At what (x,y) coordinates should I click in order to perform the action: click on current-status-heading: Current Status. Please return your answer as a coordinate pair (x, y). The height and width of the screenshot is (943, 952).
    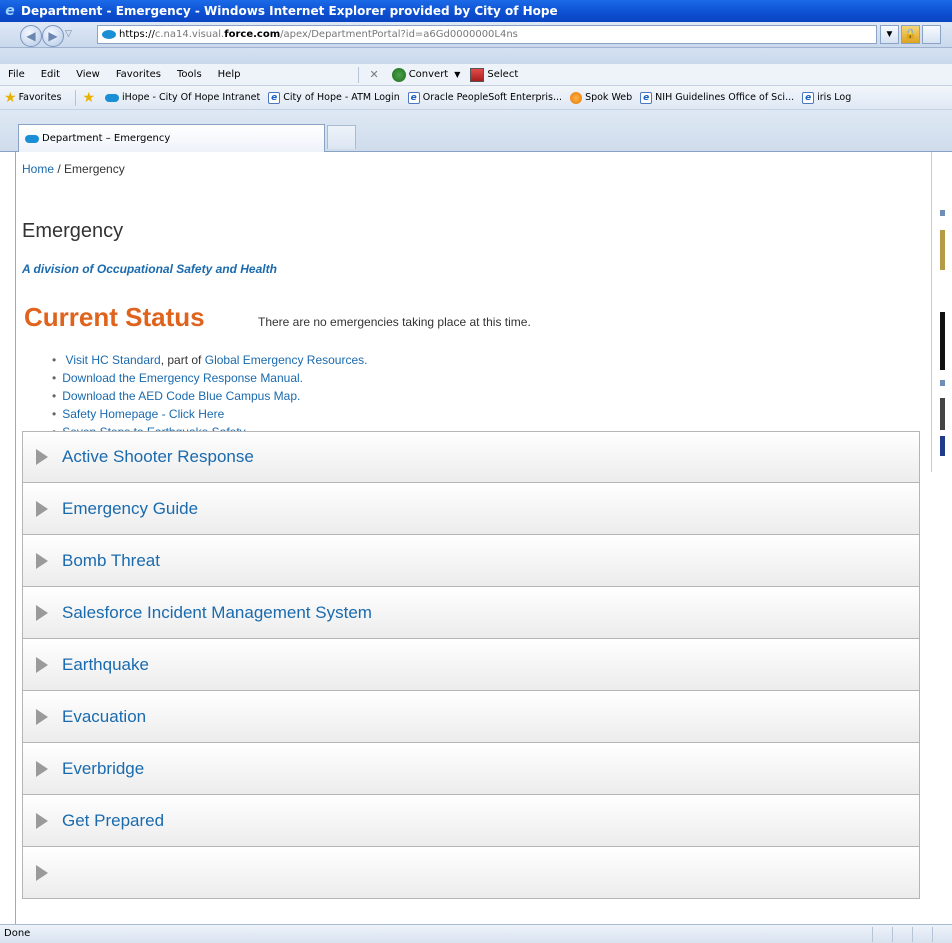
    Looking at the image, I should click on (114, 317).